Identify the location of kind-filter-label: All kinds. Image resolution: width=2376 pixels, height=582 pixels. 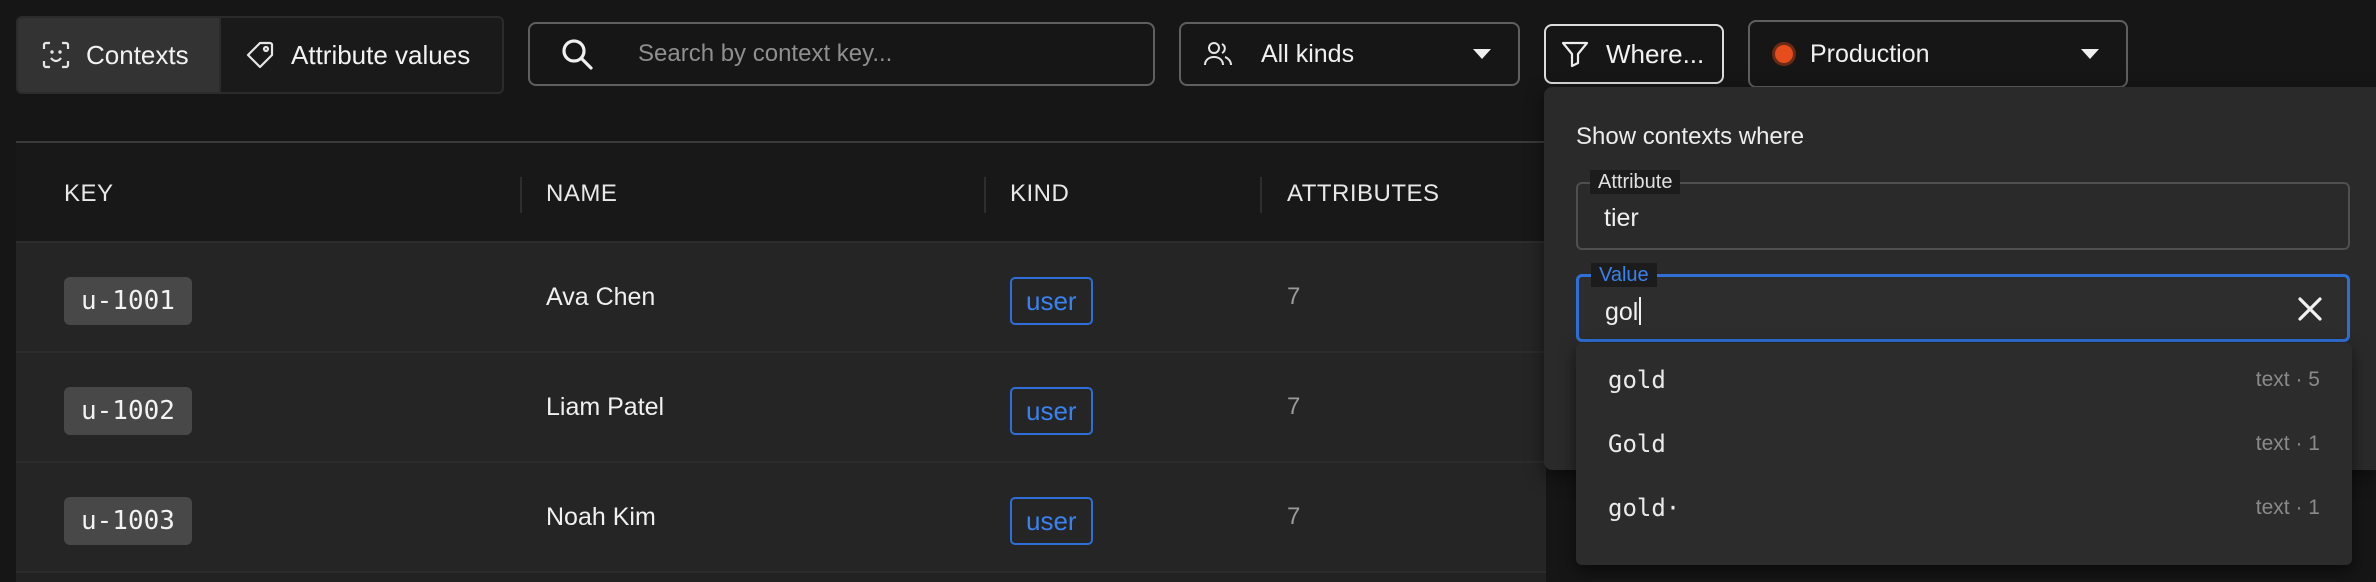
(1308, 53).